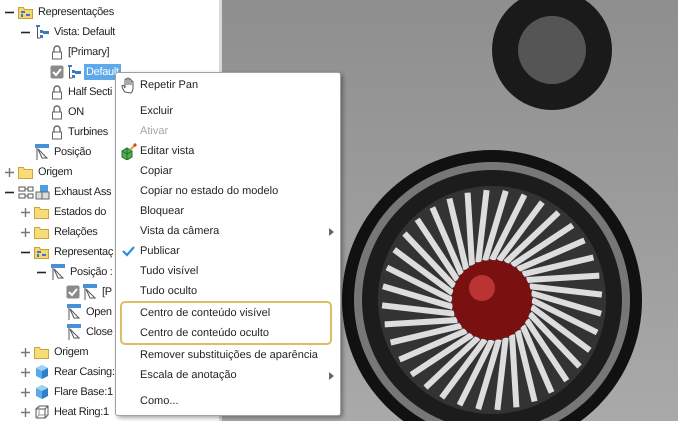 This screenshot has width=678, height=421. Describe the element at coordinates (76, 12) in the screenshot. I see `tree-item-label: Representações` at that location.